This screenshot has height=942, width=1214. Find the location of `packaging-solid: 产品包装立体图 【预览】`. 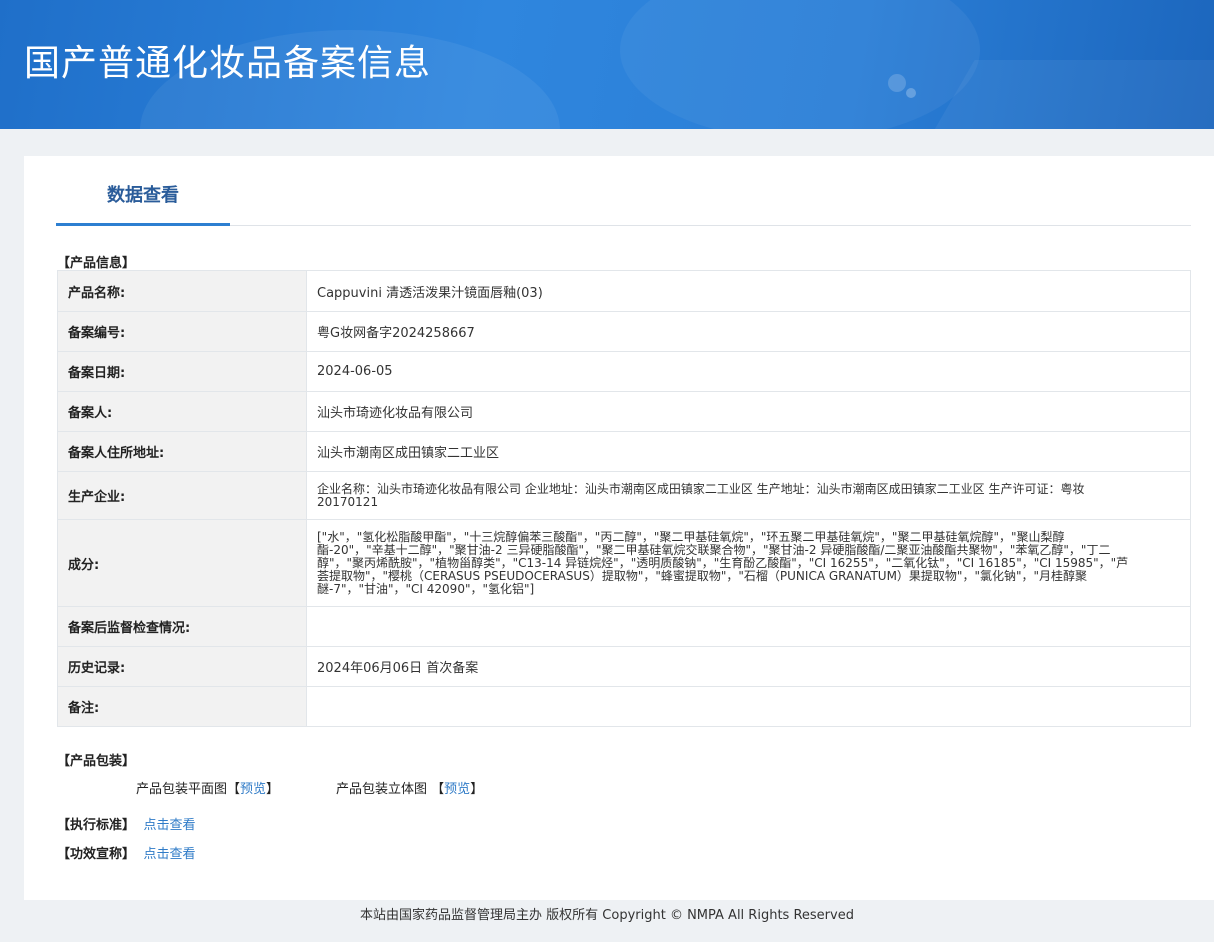

packaging-solid: 产品包装立体图 【预览】 is located at coordinates (409, 787).